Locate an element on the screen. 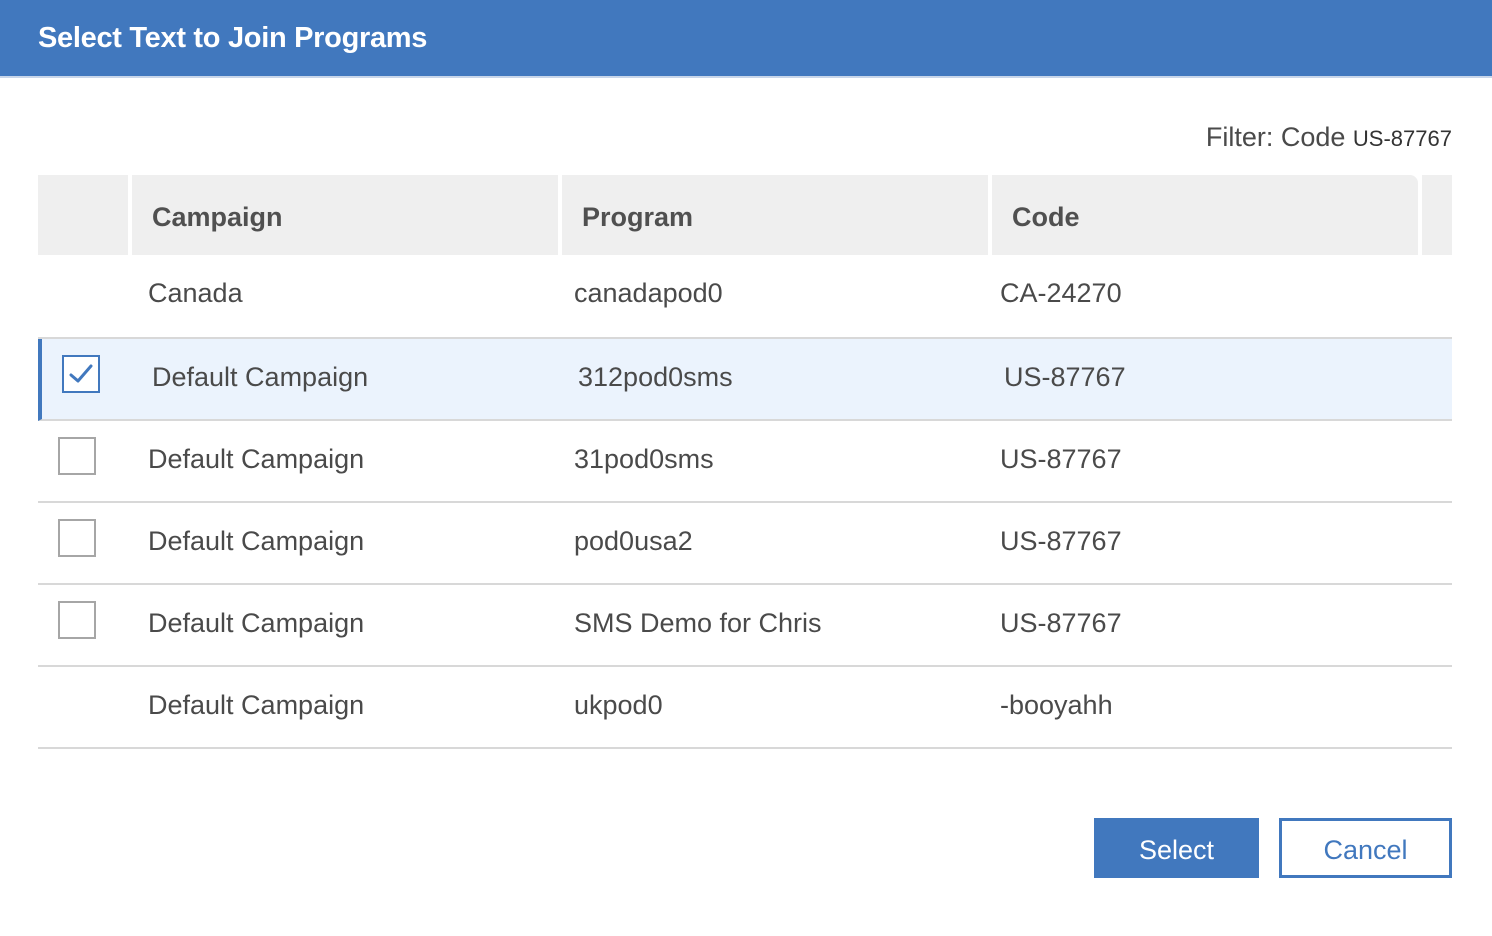 The image size is (1492, 936). select-button: Select is located at coordinates (1176, 848).